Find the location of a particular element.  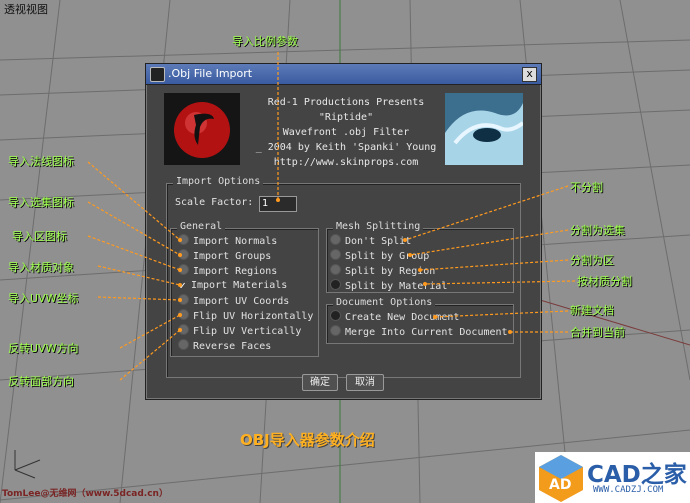

close-button: x is located at coordinates (529, 74).